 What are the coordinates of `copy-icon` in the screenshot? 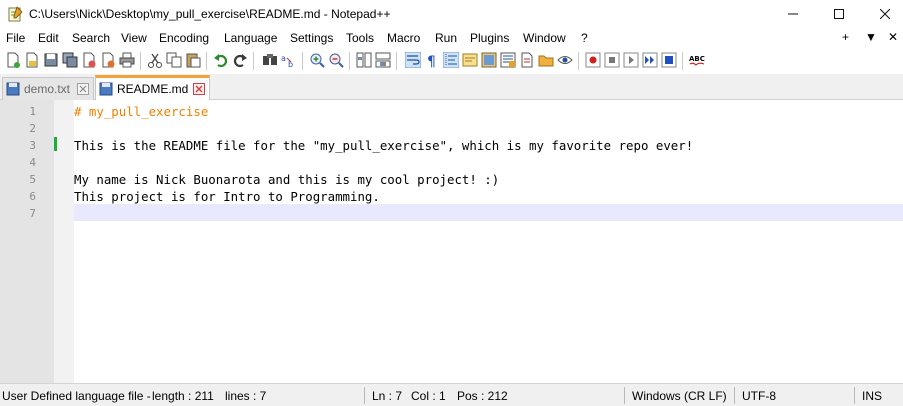 It's located at (174, 60).